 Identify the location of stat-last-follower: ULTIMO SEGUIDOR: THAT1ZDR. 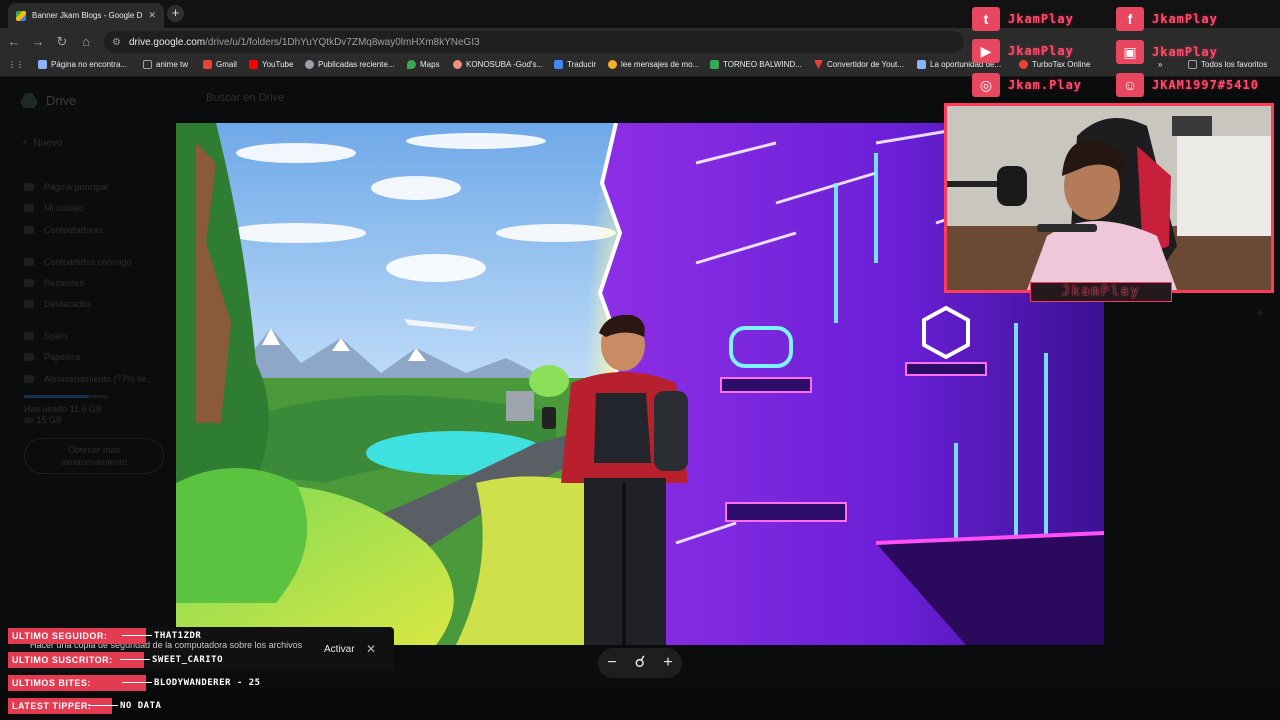
(104, 636).